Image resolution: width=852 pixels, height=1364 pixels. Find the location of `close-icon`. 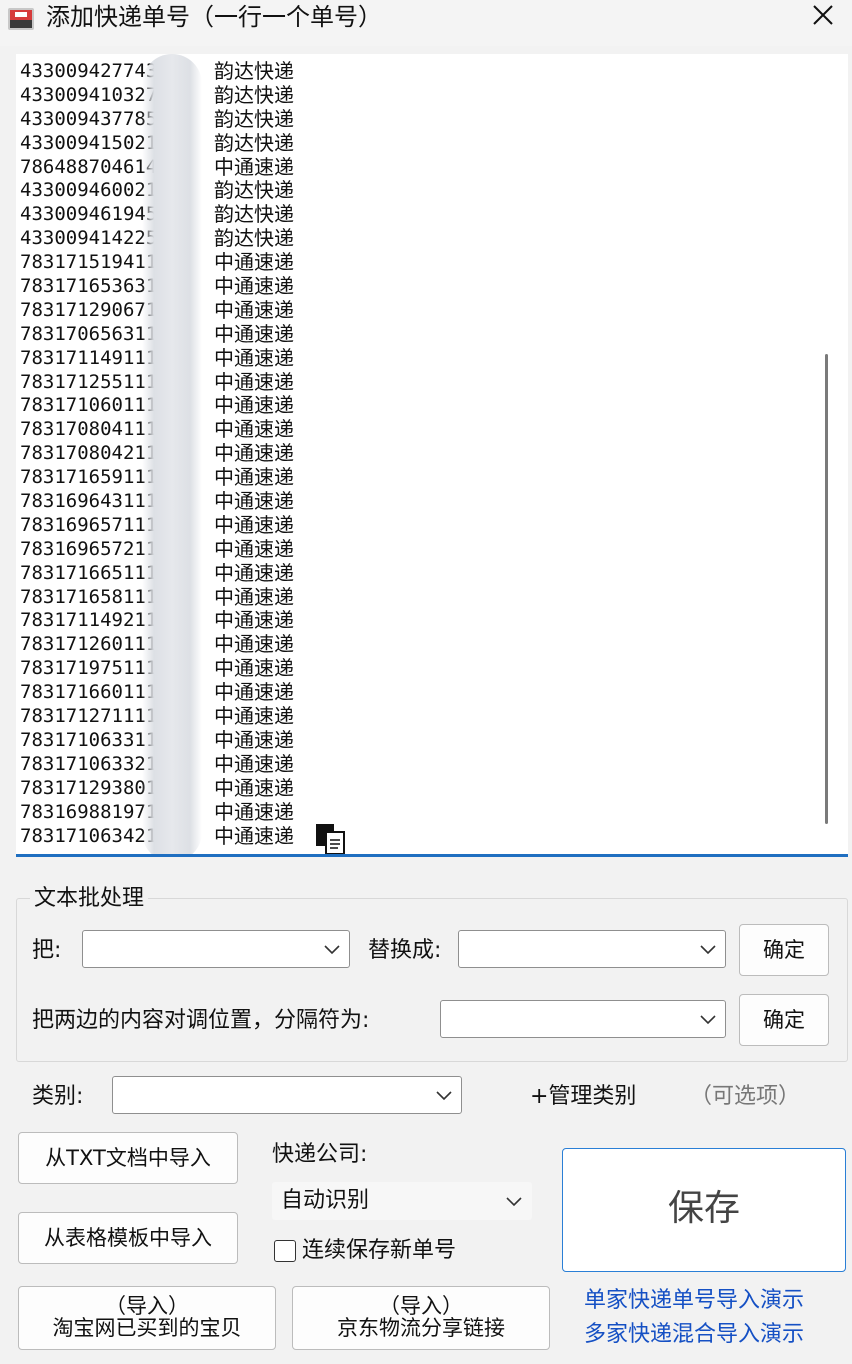

close-icon is located at coordinates (822, 20).